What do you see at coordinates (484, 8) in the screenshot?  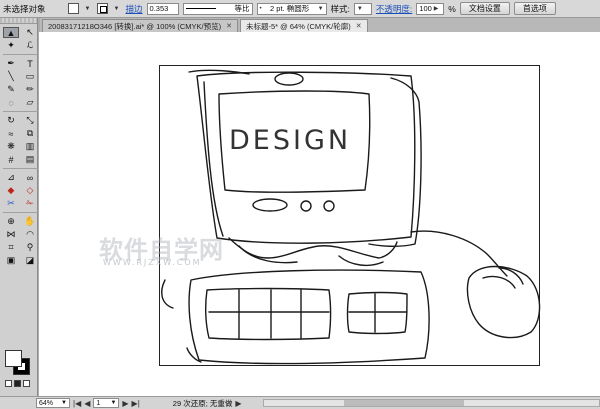 I see `document-setup-button: 文档设置` at bounding box center [484, 8].